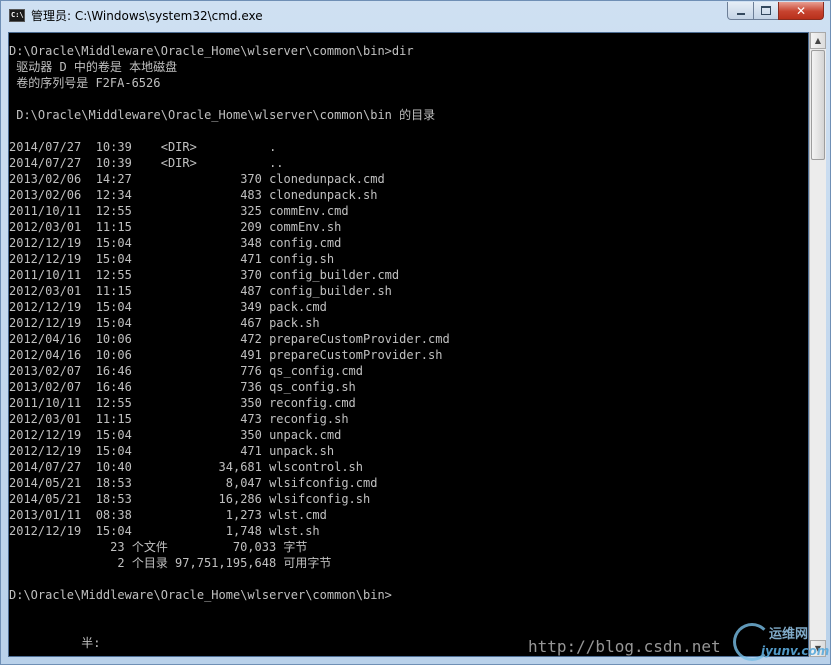 Image resolution: width=831 pixels, height=665 pixels. What do you see at coordinates (197, 179) in the screenshot?
I see `console-line: 2013/02/06 14:27 370 clonedunpack.cmd` at bounding box center [197, 179].